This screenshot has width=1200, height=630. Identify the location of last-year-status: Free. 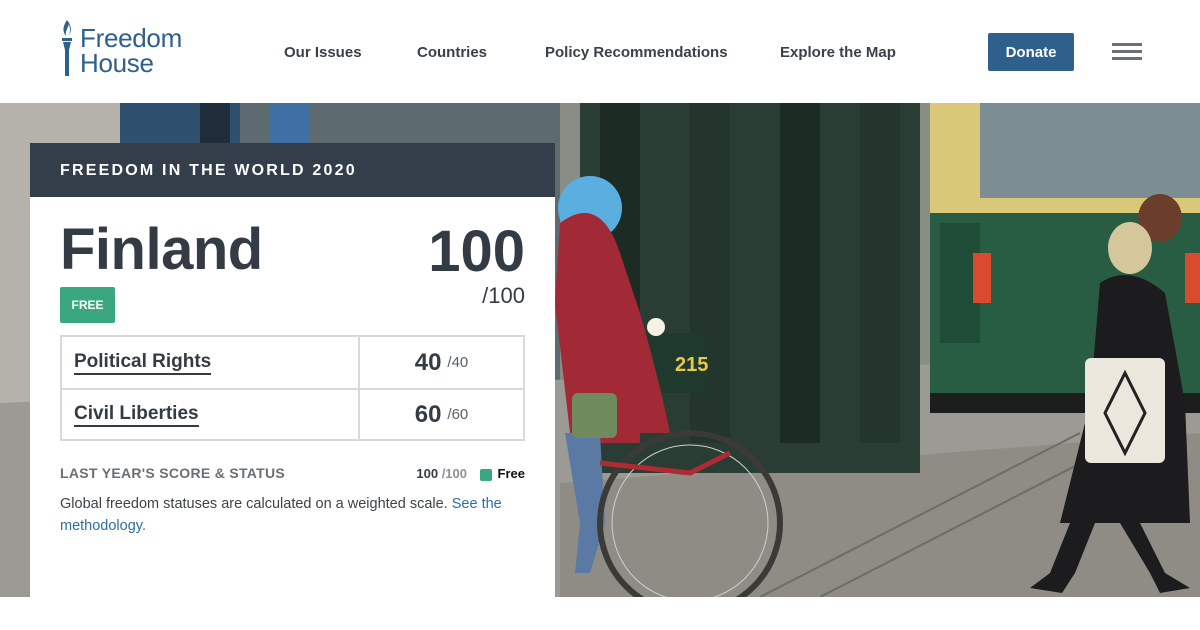
(511, 473).